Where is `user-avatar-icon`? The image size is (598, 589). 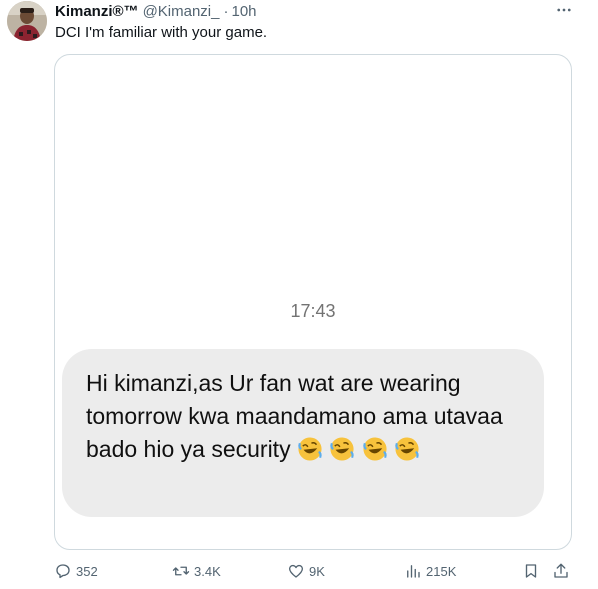
user-avatar-icon is located at coordinates (27, 21).